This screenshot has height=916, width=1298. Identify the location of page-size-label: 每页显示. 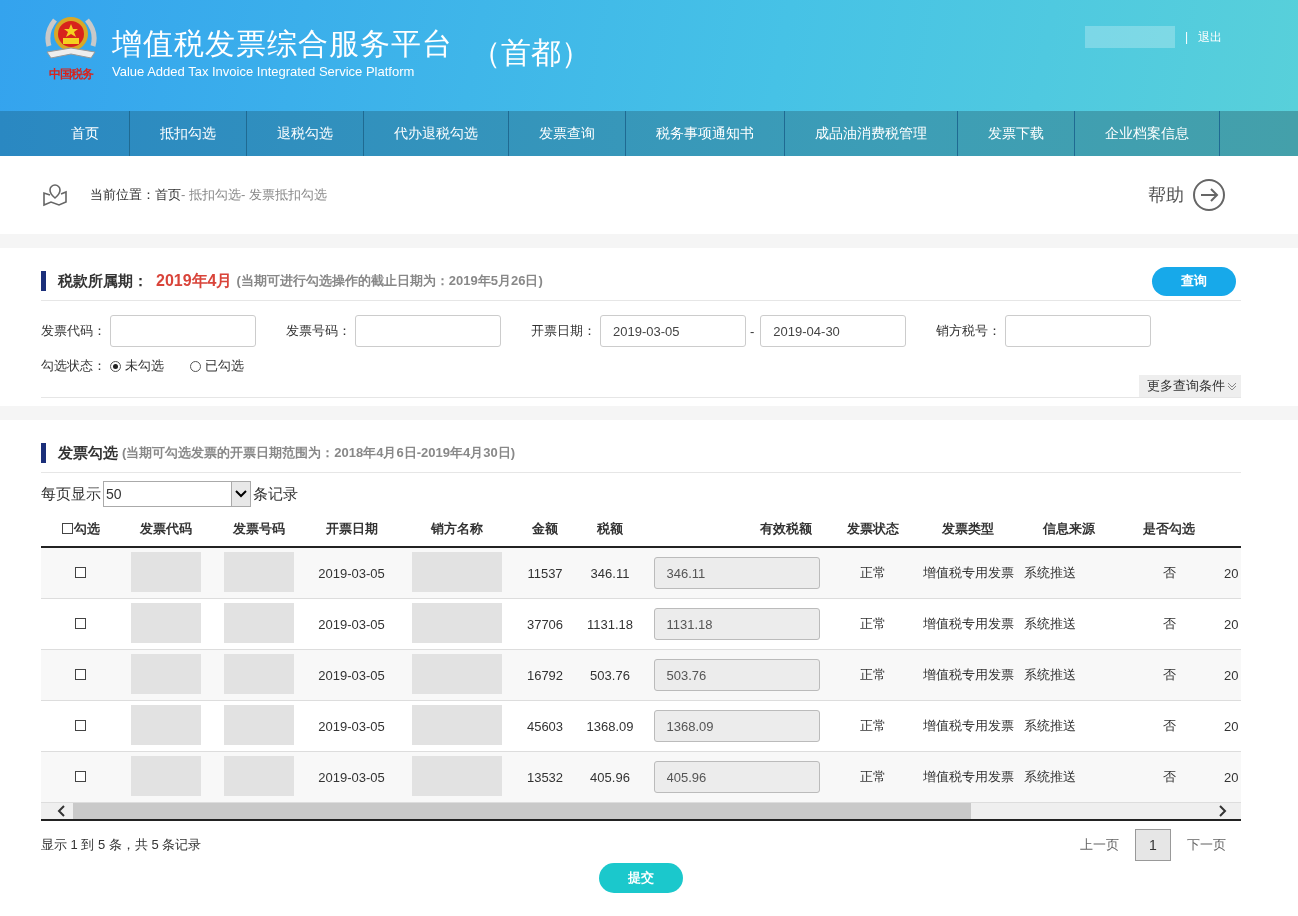
(71, 494).